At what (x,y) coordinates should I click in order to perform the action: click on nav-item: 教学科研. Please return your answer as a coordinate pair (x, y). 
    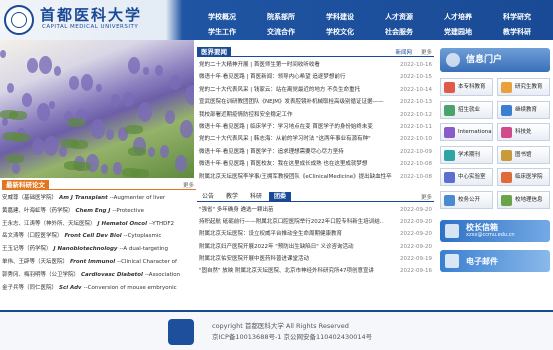
    Looking at the image, I should click on (517, 32).